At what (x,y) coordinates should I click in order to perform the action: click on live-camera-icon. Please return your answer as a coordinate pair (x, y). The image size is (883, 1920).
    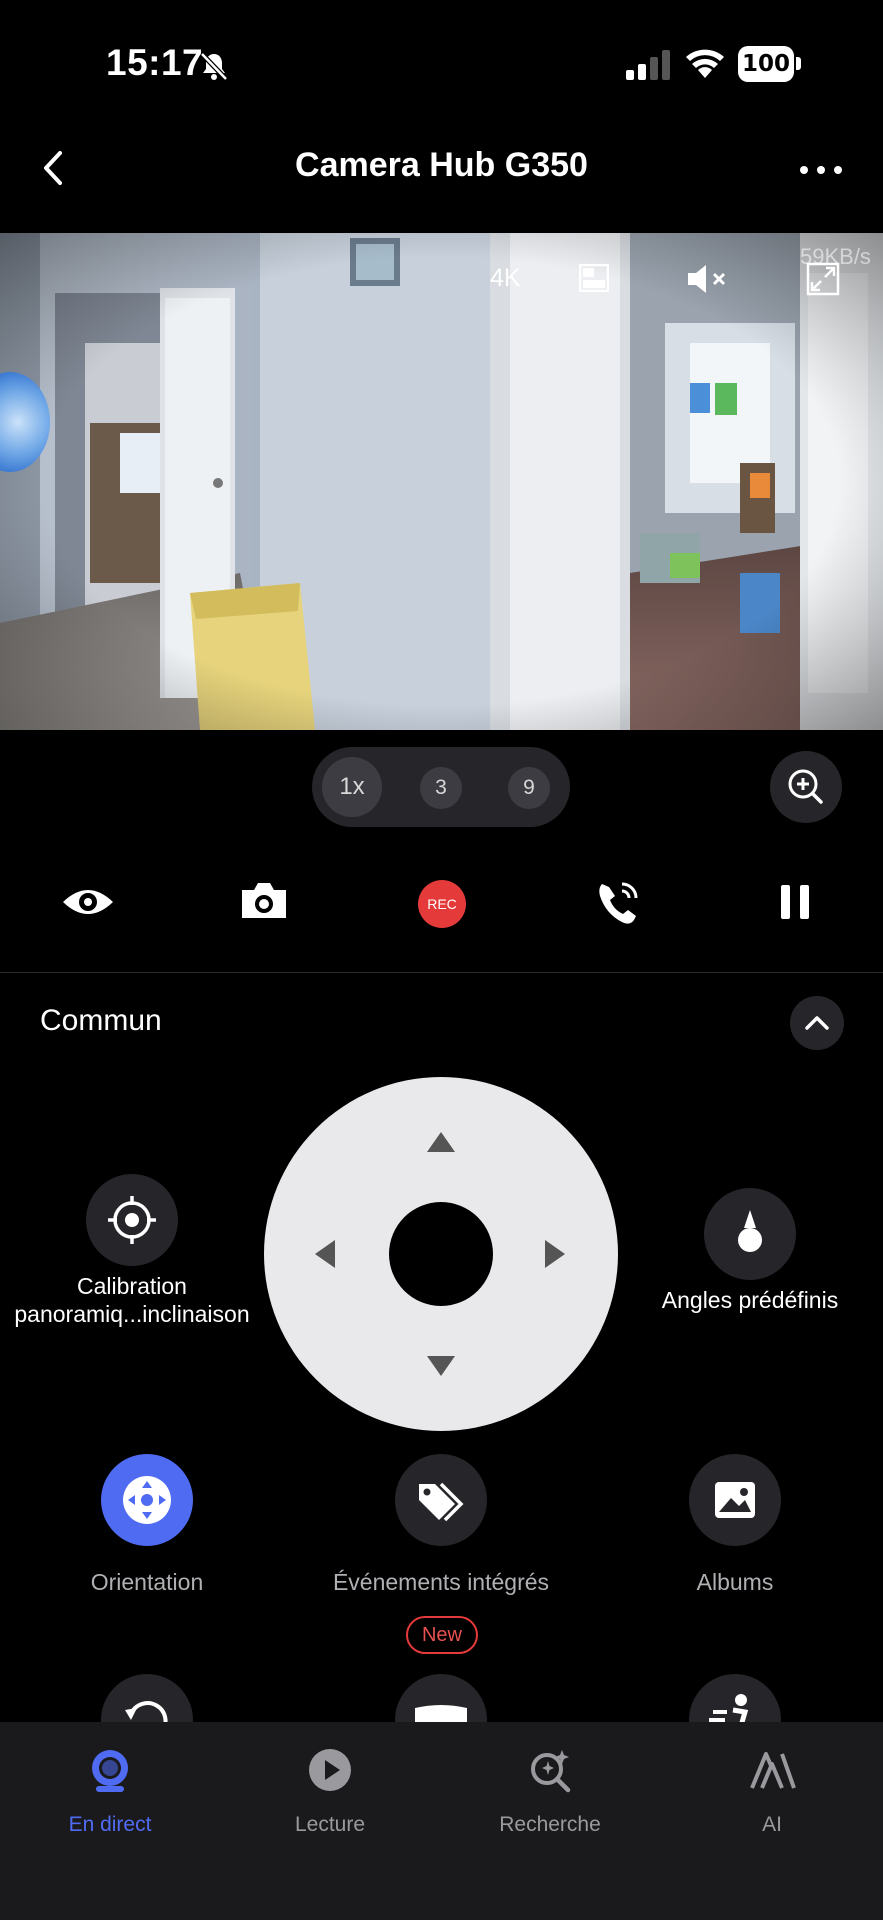
    Looking at the image, I should click on (110, 1771).